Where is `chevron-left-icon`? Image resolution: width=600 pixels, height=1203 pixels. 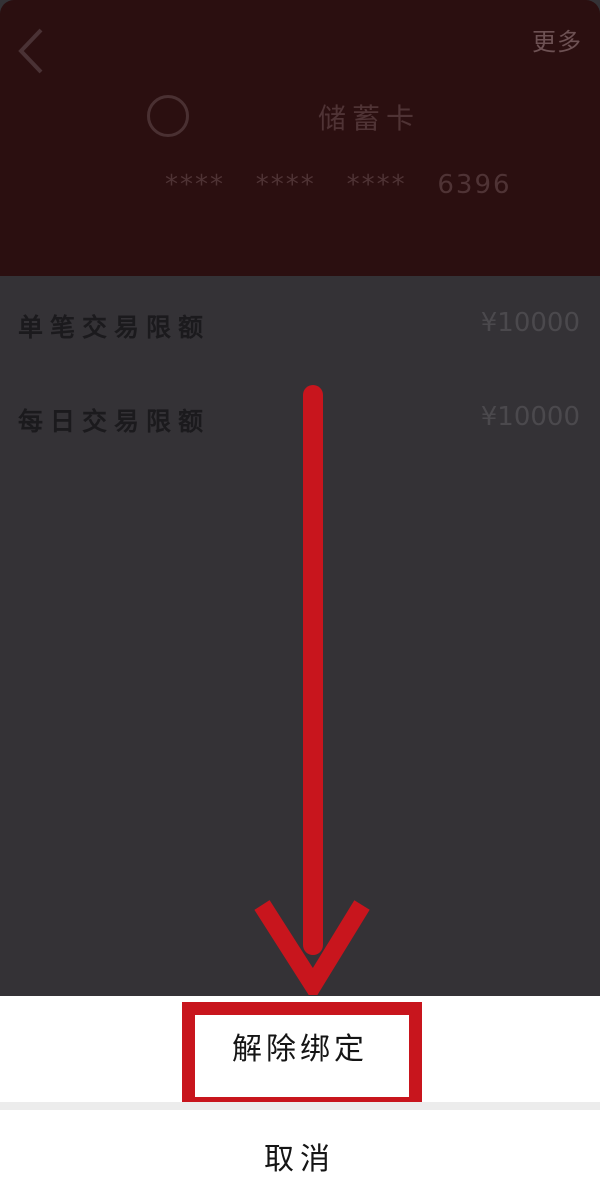
chevron-left-icon is located at coordinates (30, 51).